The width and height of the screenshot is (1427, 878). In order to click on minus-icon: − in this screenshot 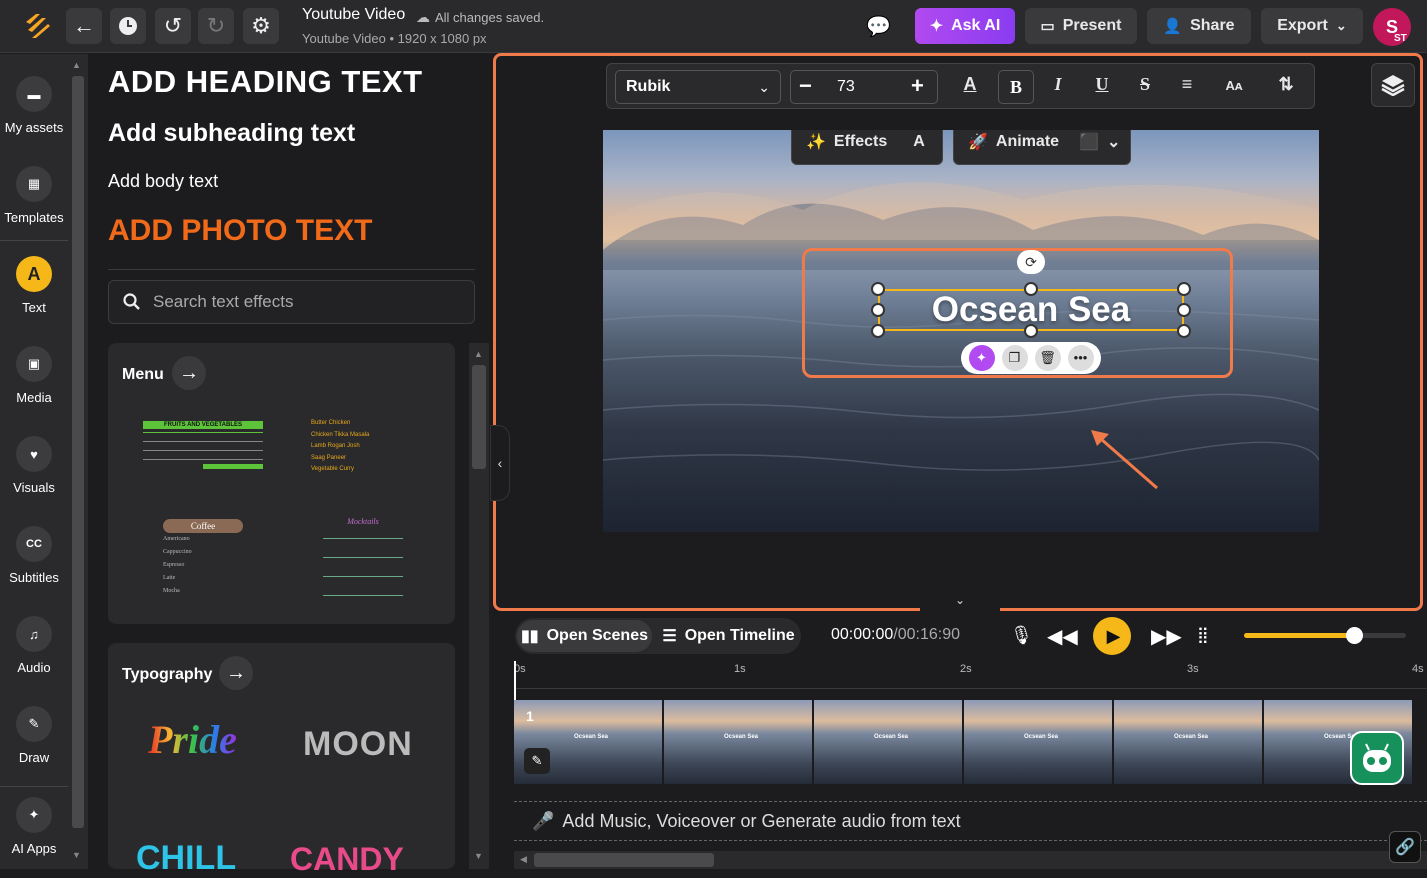, I will do `click(805, 86)`.